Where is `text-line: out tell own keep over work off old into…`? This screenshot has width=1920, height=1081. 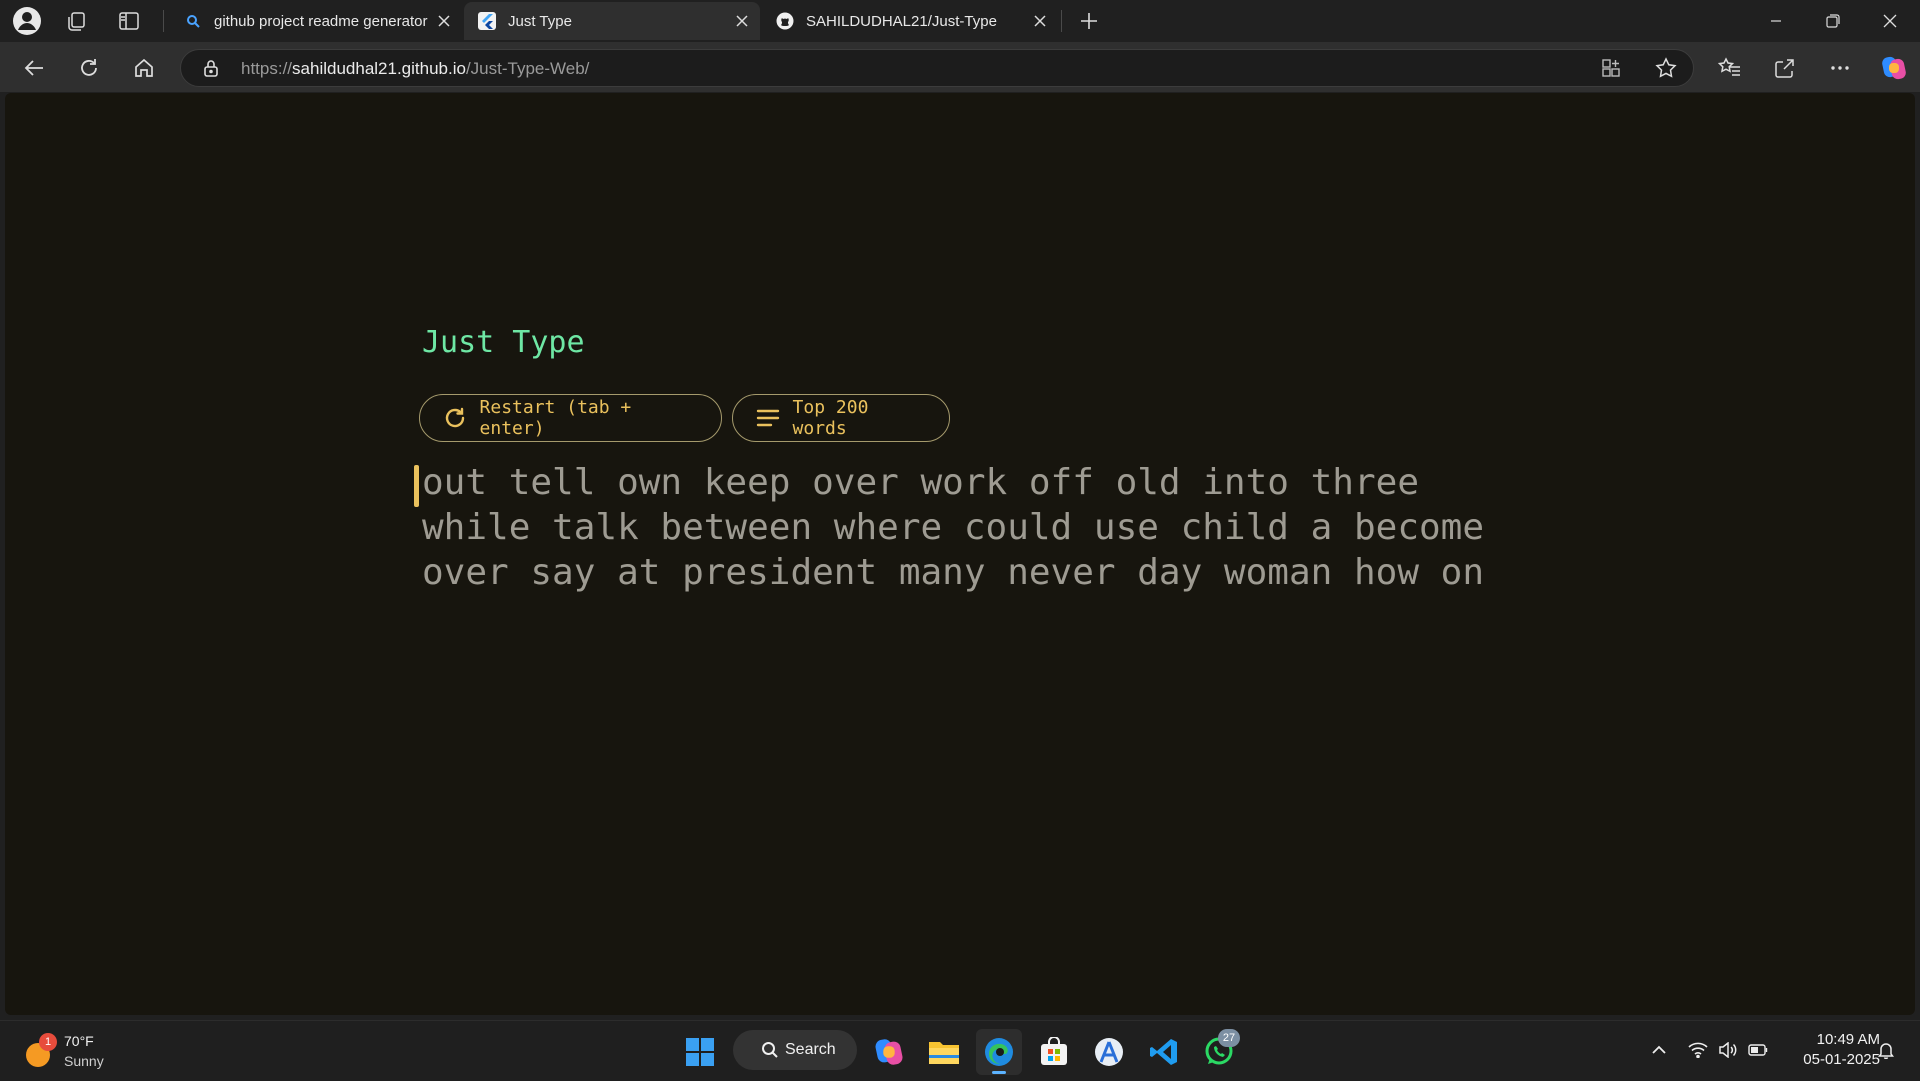
text-line: out tell own keep over work off old into… is located at coordinates (920, 482).